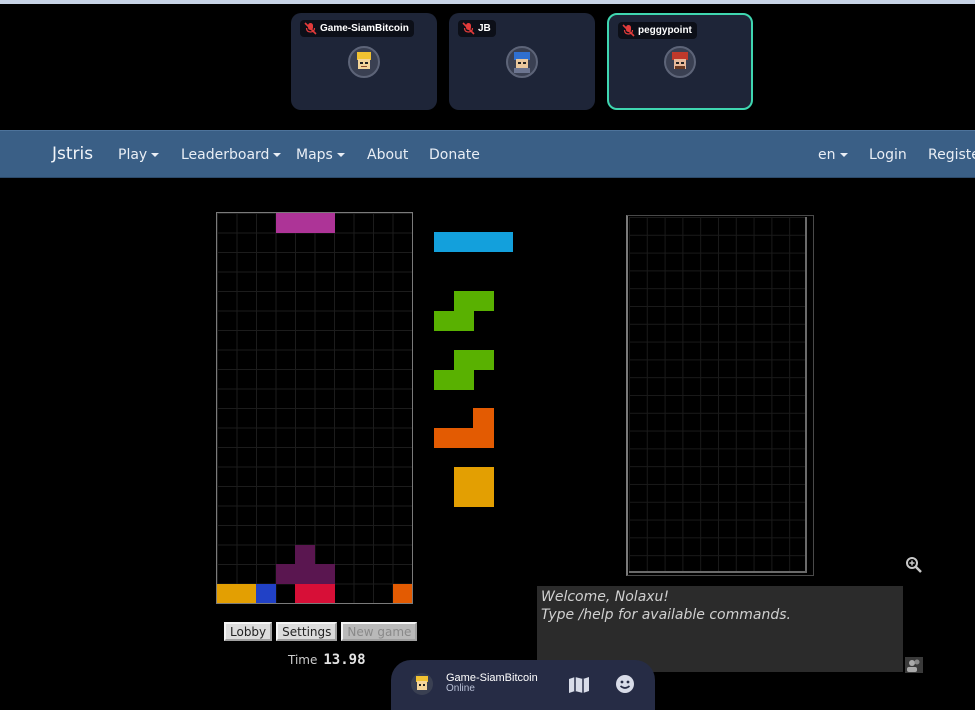 The width and height of the screenshot is (975, 710). I want to click on chat-users-icon, so click(914, 665).